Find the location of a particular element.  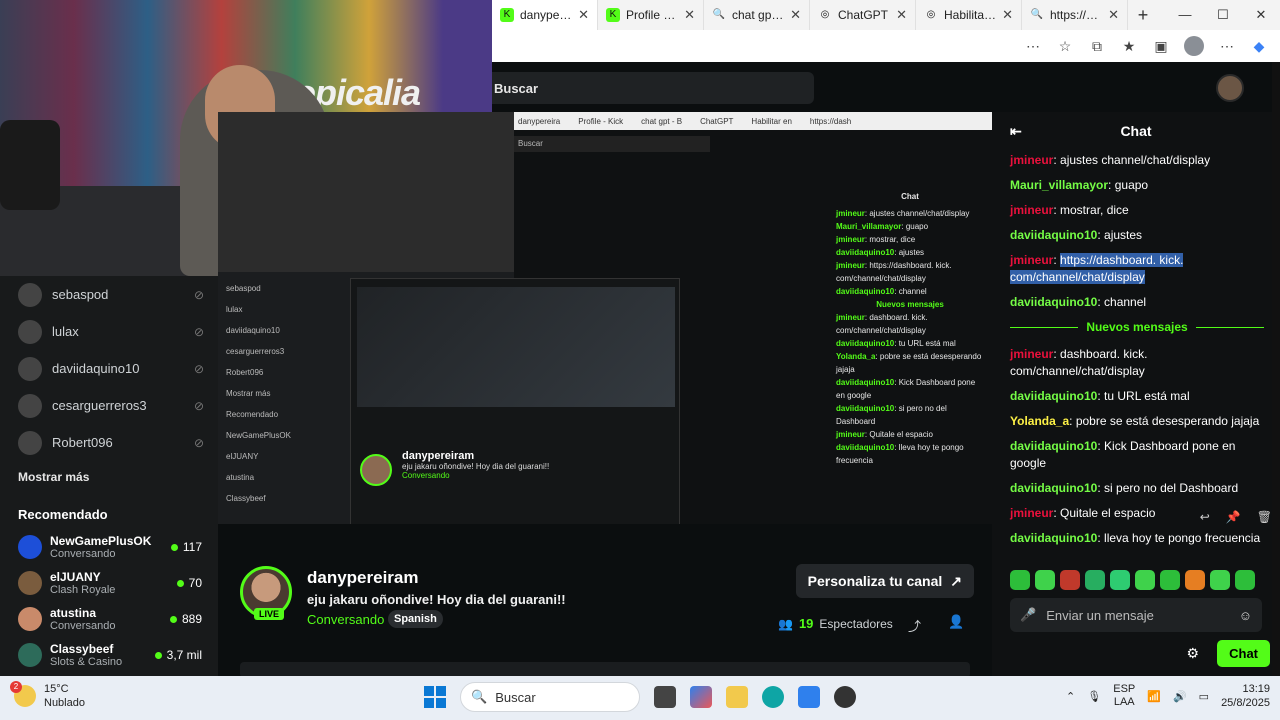

clock: 13:19 25/8/2025 is located at coordinates (1245, 696).